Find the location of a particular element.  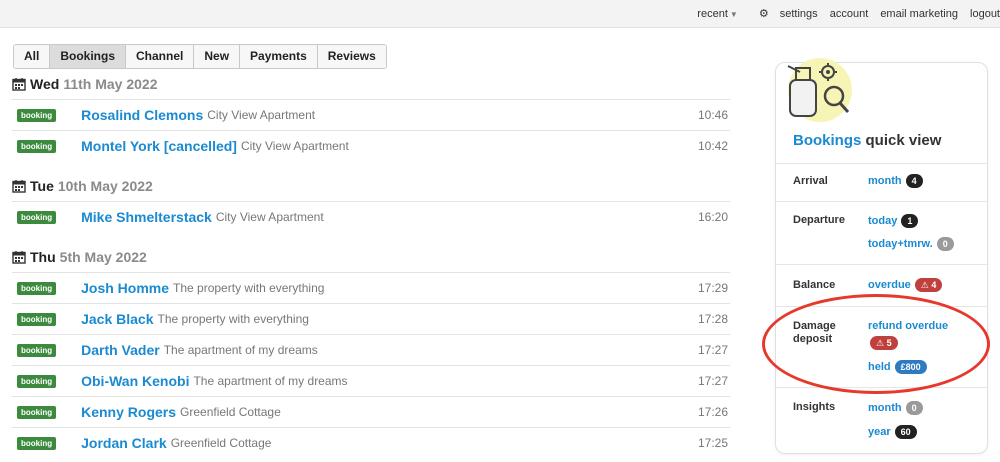

booking-time: 10:42 is located at coordinates (712, 146).